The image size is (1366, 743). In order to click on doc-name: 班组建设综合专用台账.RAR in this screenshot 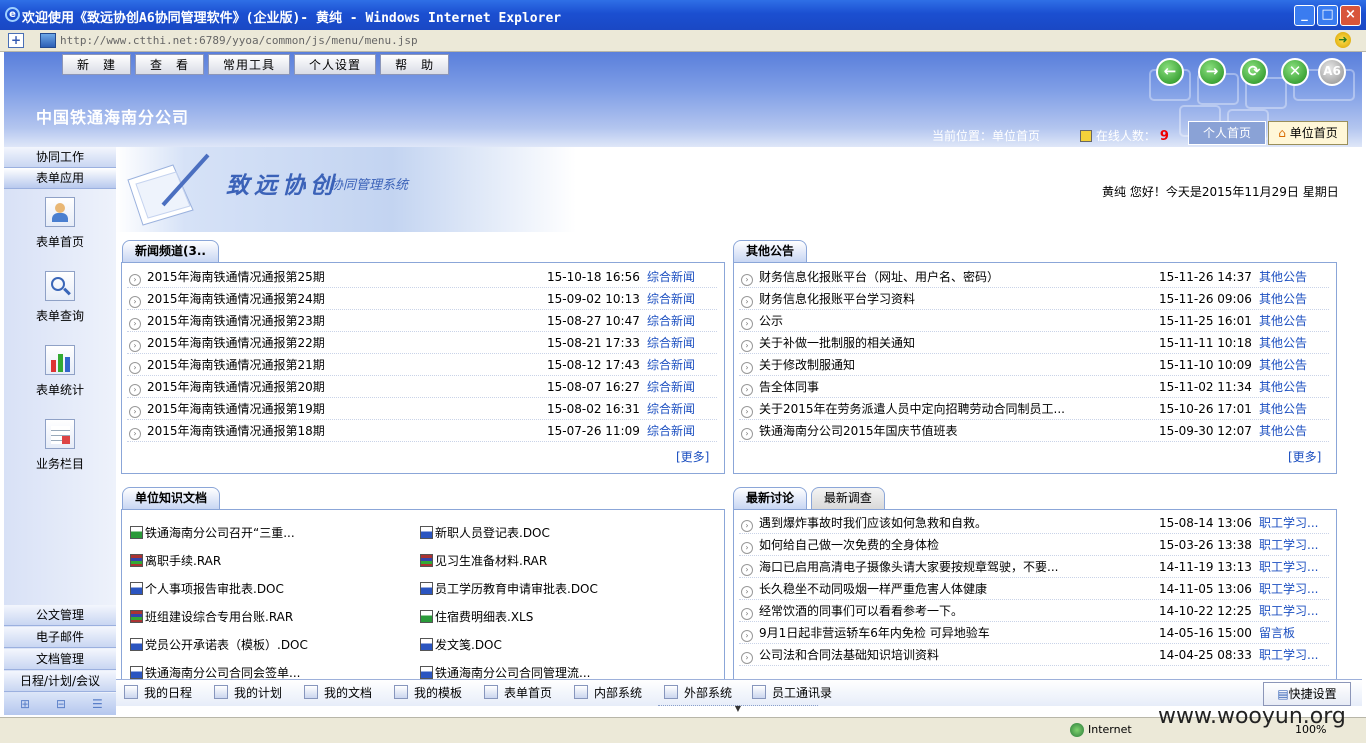, I will do `click(219, 617)`.